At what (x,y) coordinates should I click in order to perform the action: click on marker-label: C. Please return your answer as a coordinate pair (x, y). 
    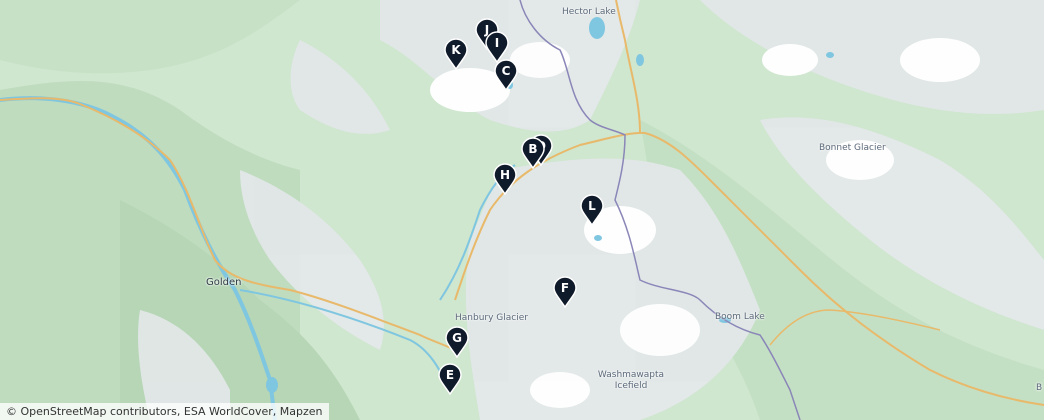
    Looking at the image, I should click on (506, 71).